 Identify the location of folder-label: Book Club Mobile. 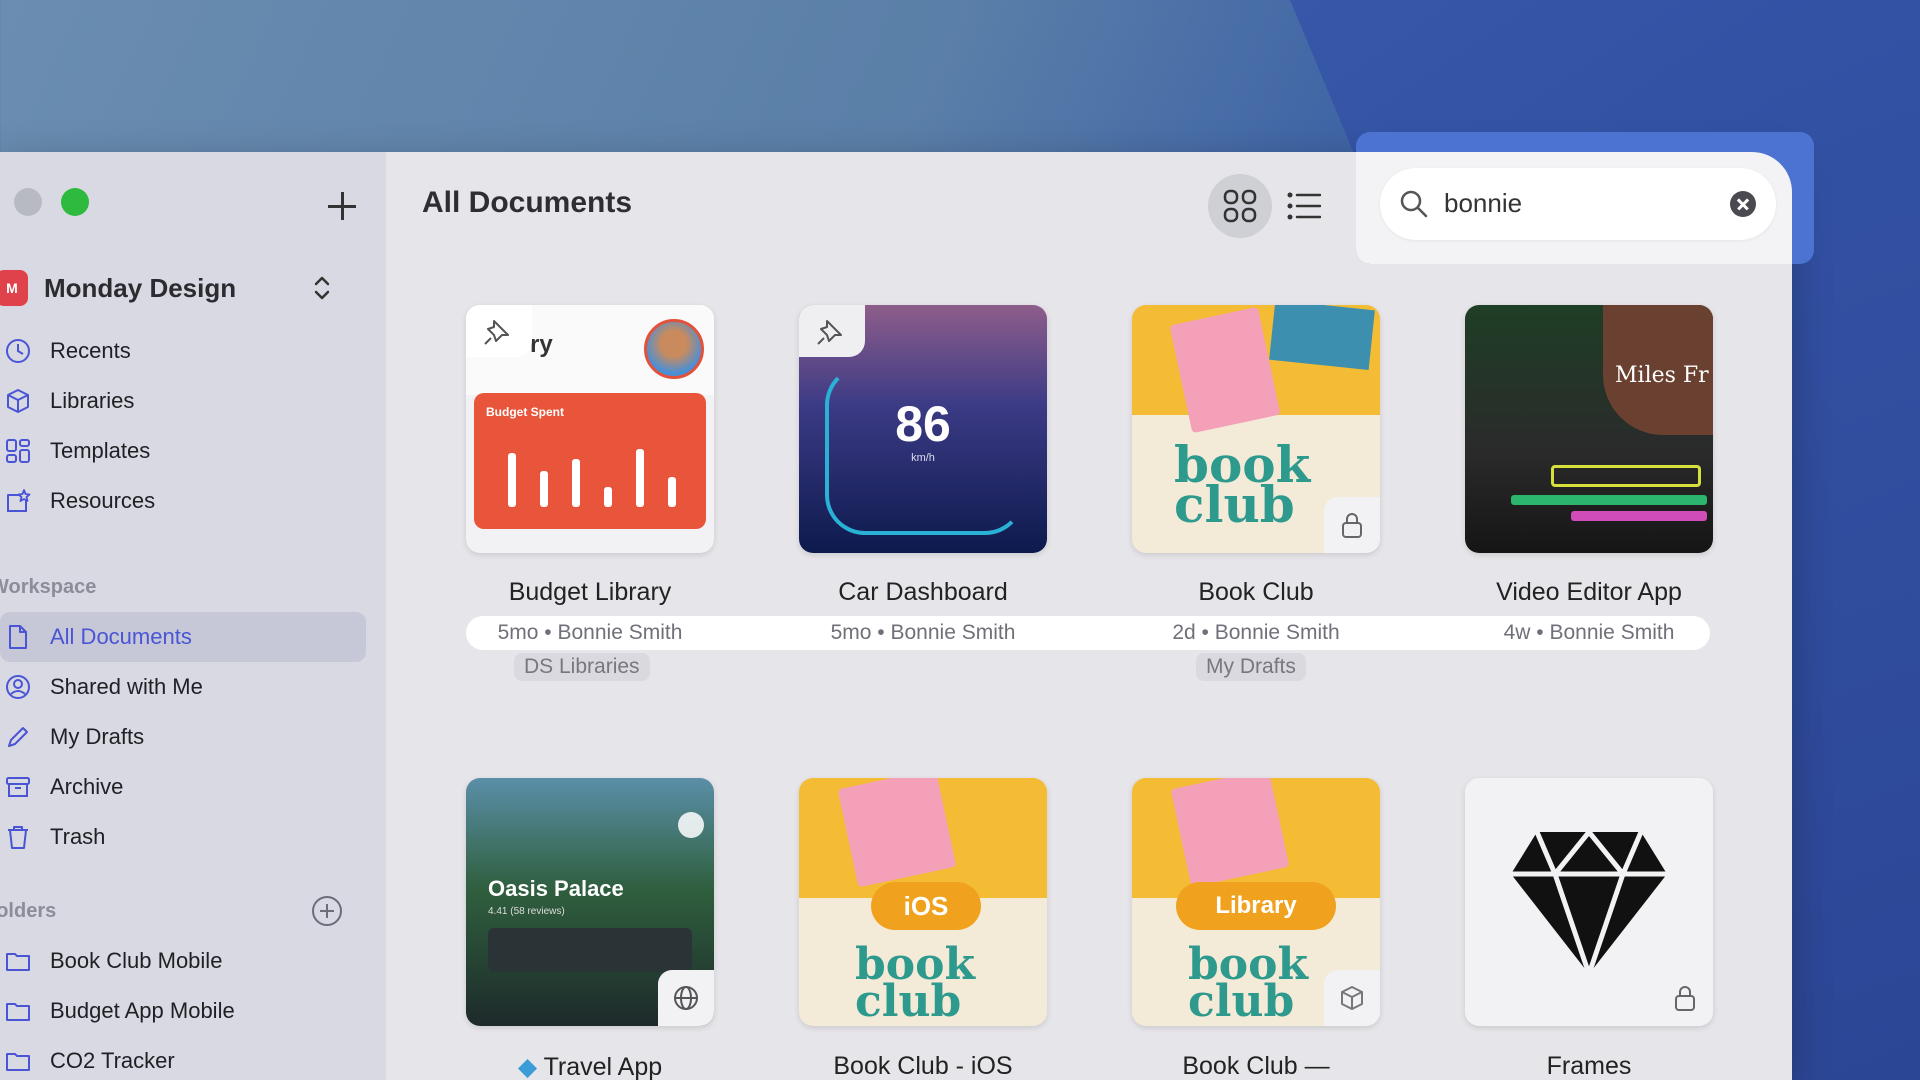
(136, 960).